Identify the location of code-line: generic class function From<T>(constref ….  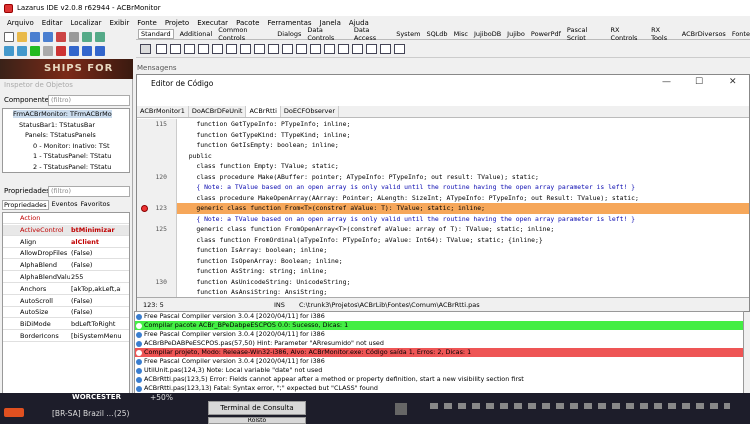
(463, 208).